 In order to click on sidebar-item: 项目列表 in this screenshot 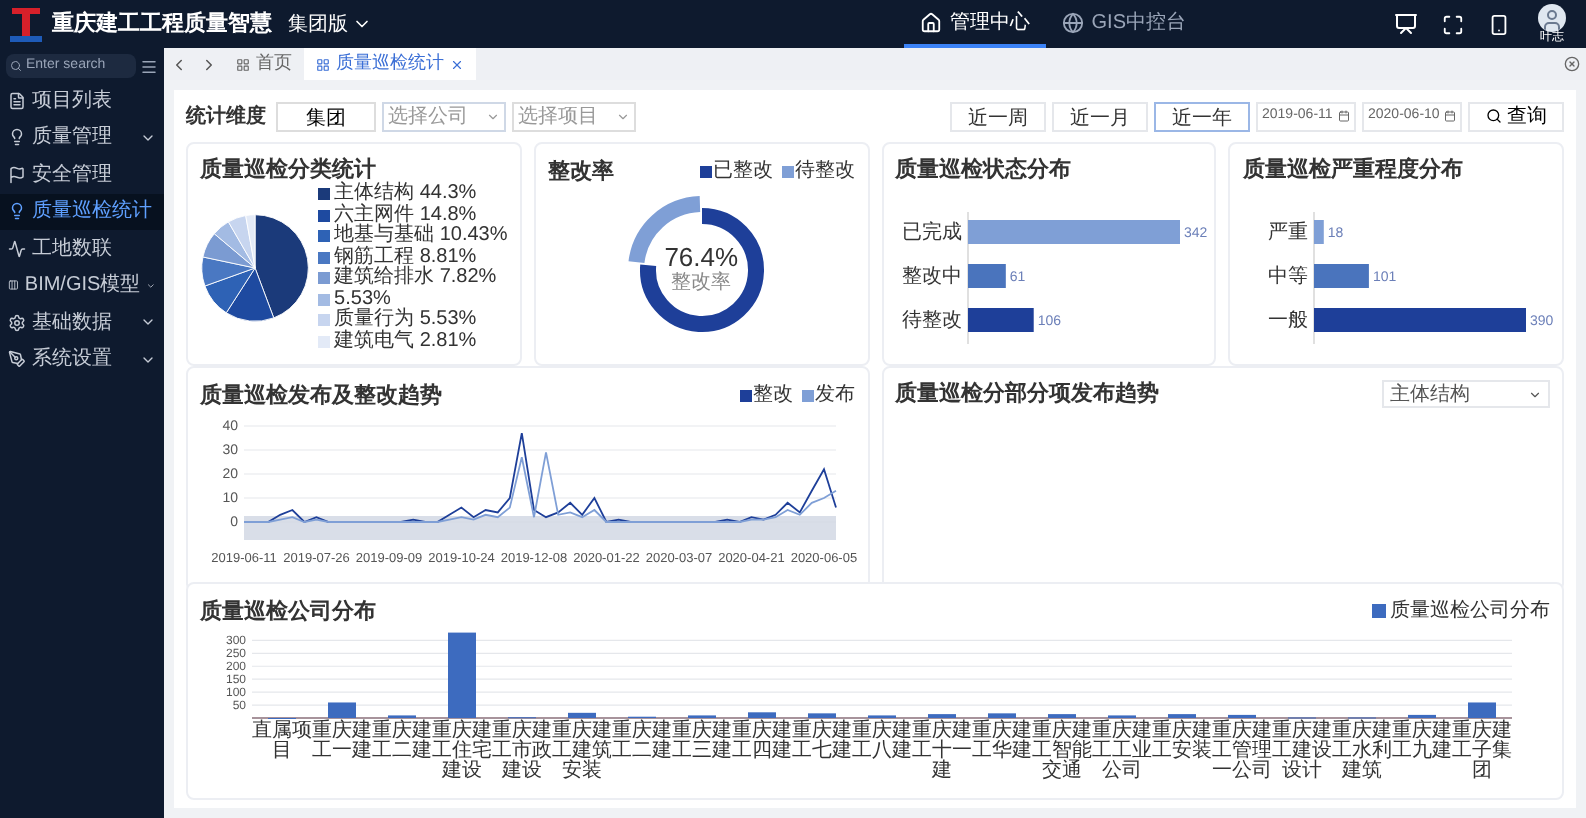, I will do `click(82, 100)`.